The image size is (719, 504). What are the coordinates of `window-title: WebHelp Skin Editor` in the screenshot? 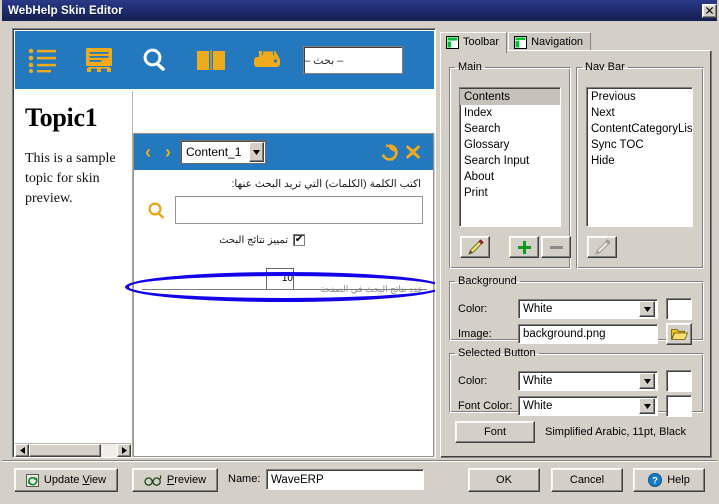 It's located at (65, 10).